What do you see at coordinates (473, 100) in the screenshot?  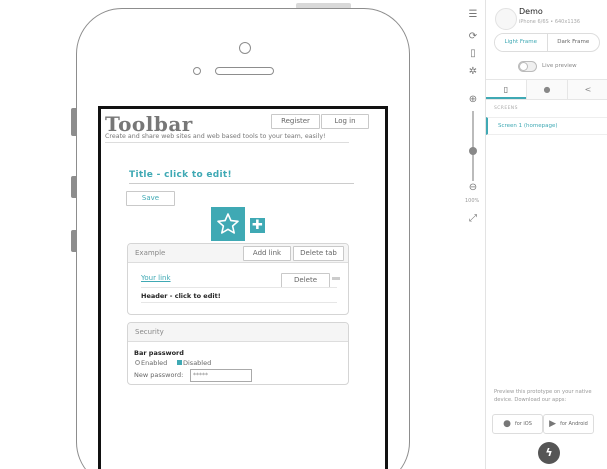 I see `zoom-in-icon: ⊕` at bounding box center [473, 100].